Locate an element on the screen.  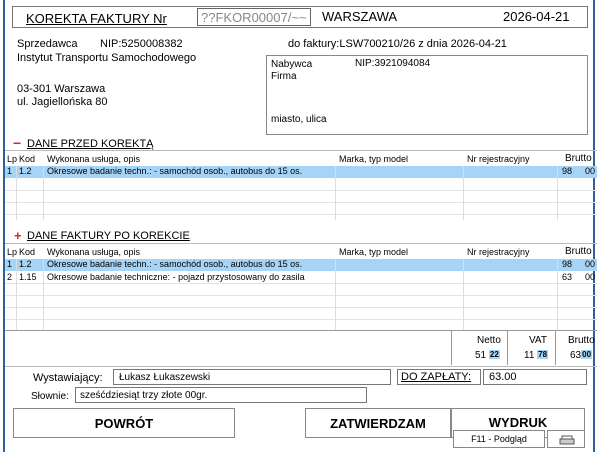
words-row: Słownie: sześćdziesiąt trzy złote 00gr. is located at coordinates (301, 396).